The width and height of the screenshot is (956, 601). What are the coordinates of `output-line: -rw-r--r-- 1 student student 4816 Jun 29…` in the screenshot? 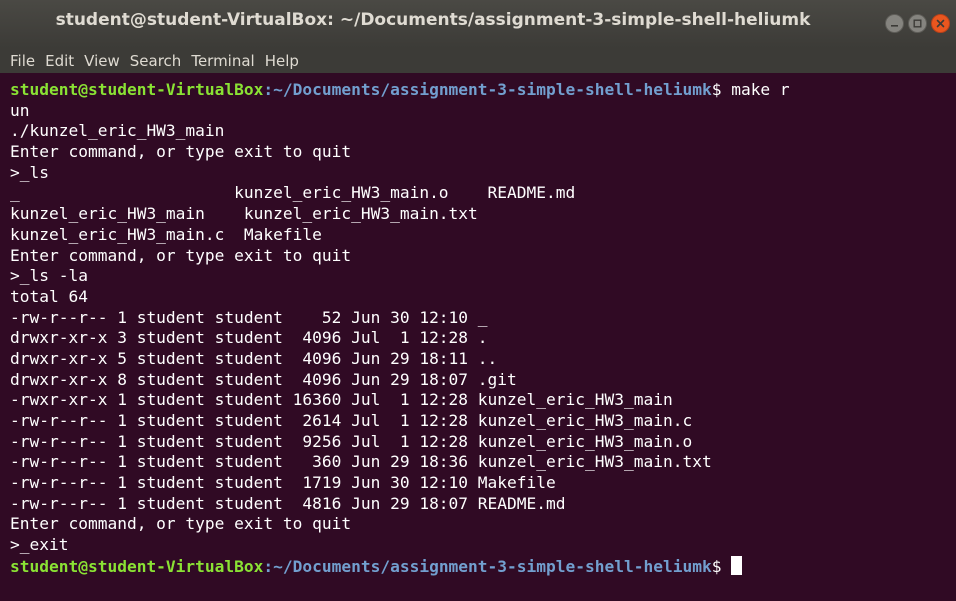 It's located at (288, 503).